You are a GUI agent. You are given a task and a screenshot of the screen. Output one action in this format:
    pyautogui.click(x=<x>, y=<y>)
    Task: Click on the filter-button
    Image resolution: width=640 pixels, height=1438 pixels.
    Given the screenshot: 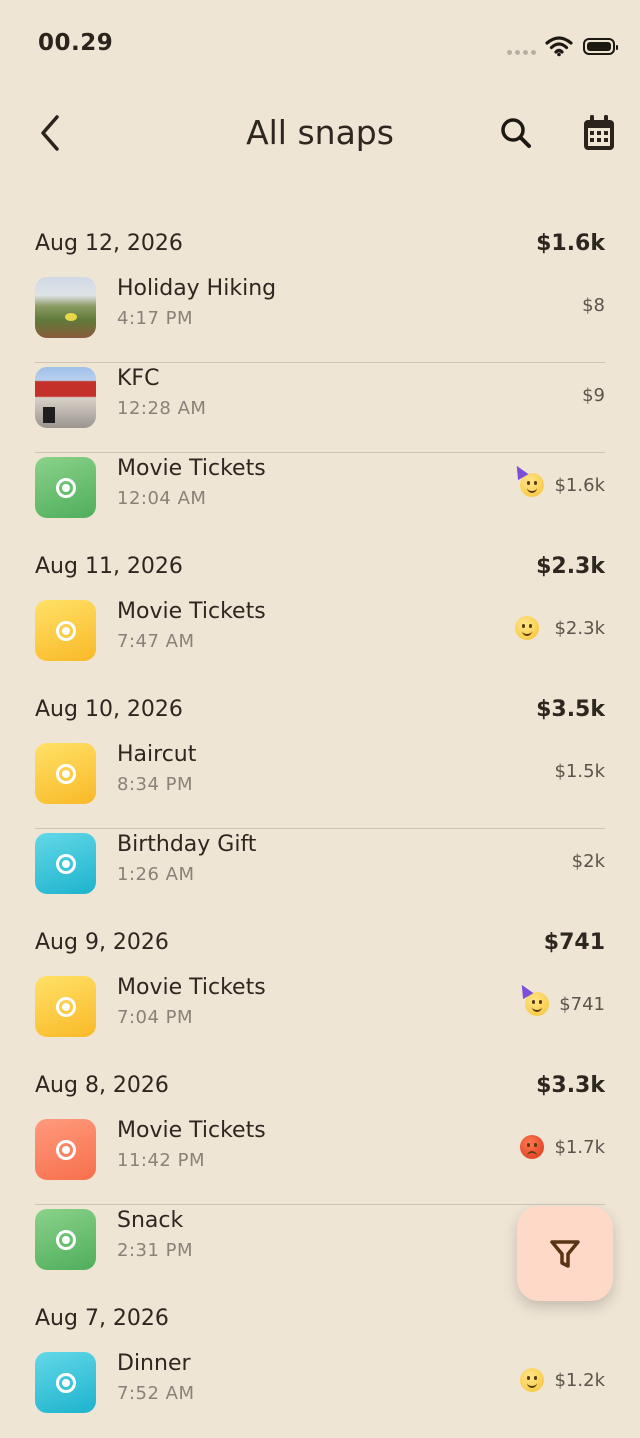 What is the action you would take?
    pyautogui.click(x=565, y=1253)
    